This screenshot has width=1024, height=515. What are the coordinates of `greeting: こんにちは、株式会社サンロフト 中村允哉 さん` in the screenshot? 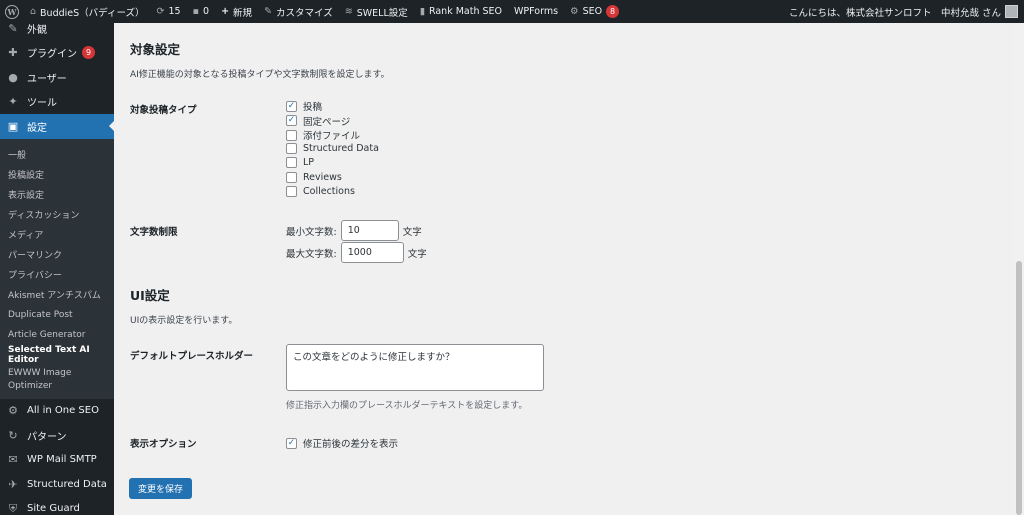 It's located at (894, 13).